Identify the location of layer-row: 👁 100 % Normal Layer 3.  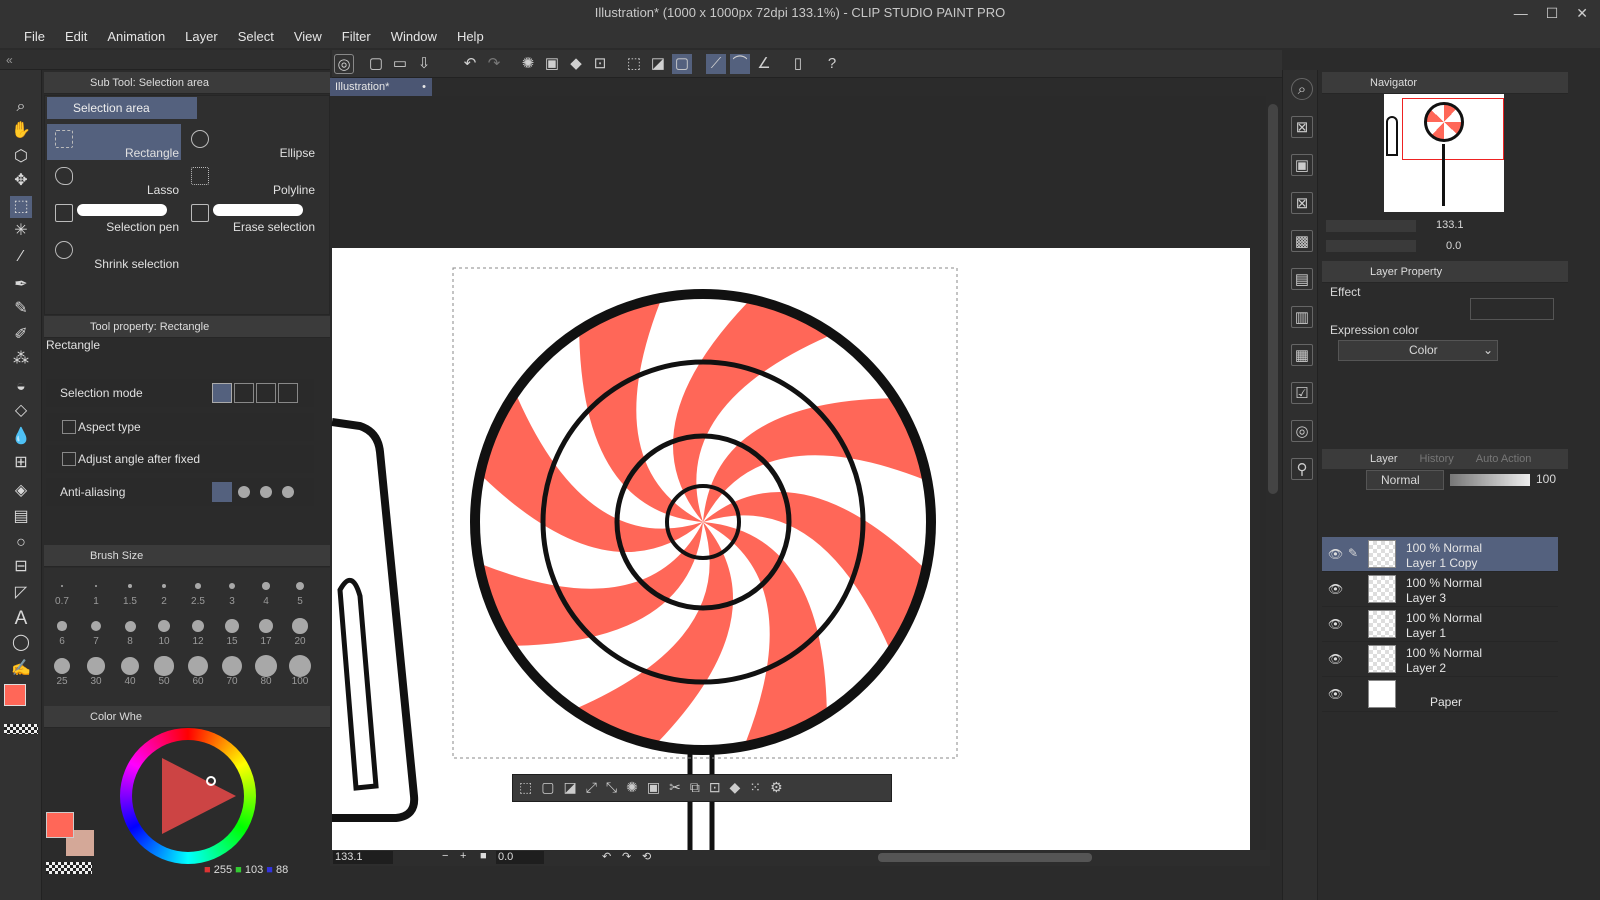
(1440, 589).